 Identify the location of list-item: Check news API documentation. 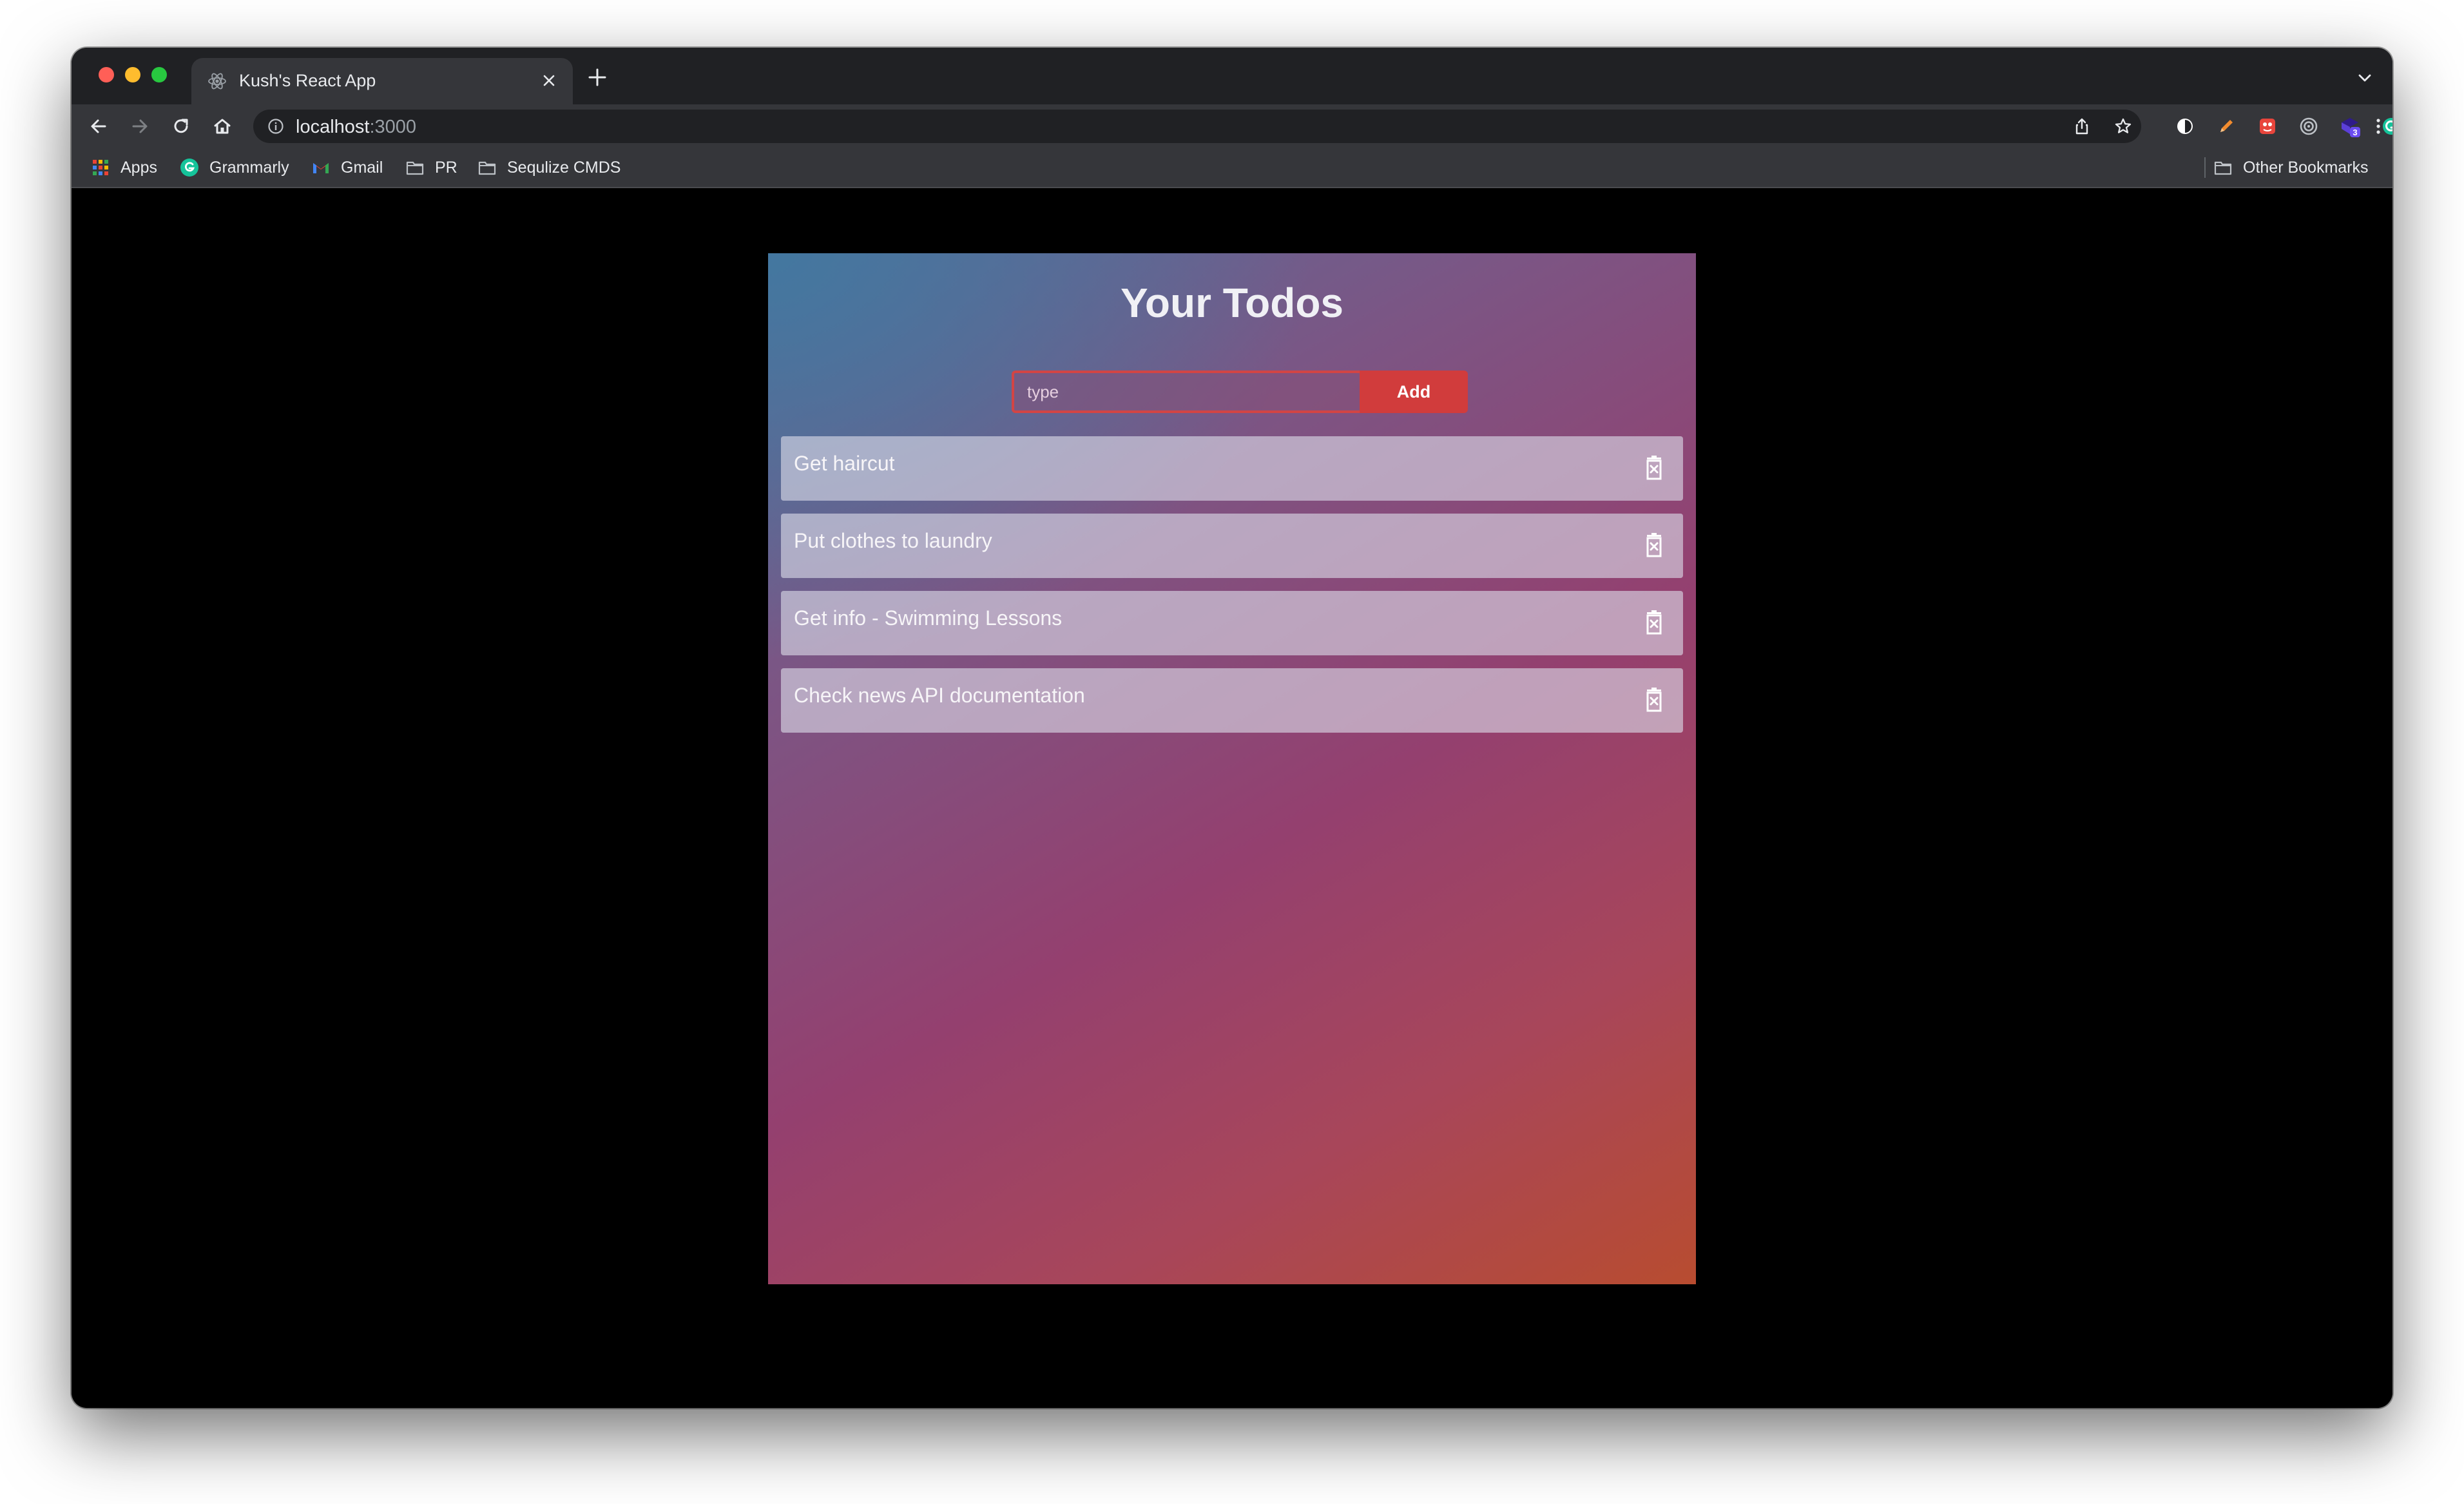
(1232, 700).